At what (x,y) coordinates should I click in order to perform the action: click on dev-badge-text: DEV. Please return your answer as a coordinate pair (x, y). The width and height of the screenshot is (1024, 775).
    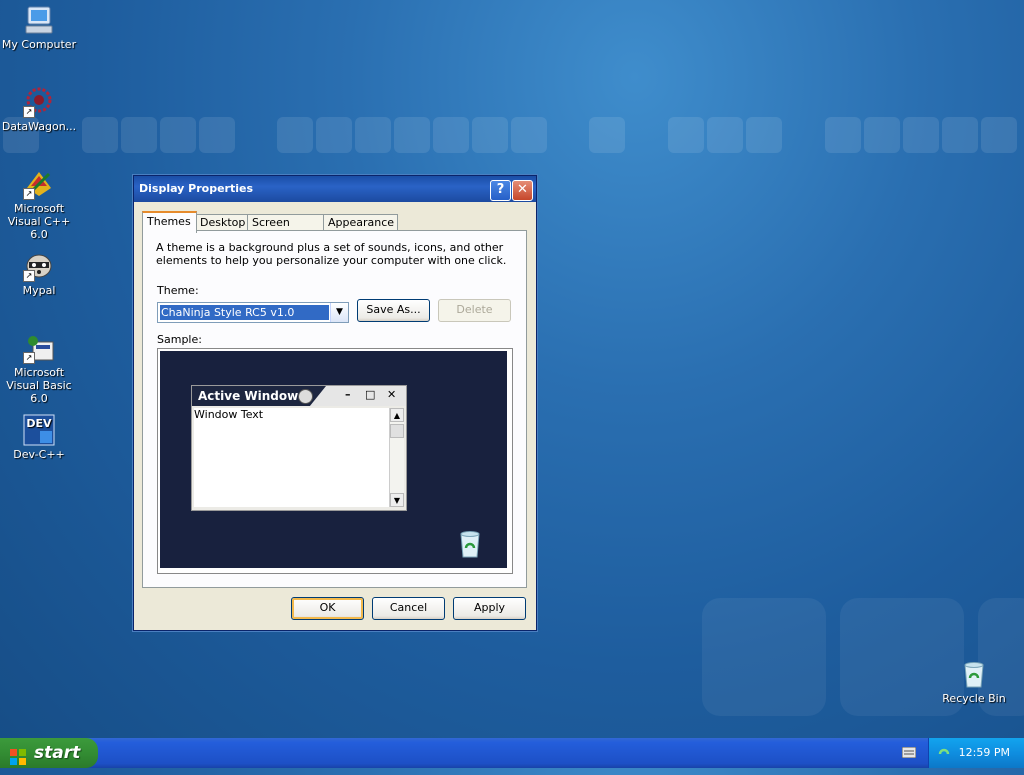
    Looking at the image, I should click on (39, 423).